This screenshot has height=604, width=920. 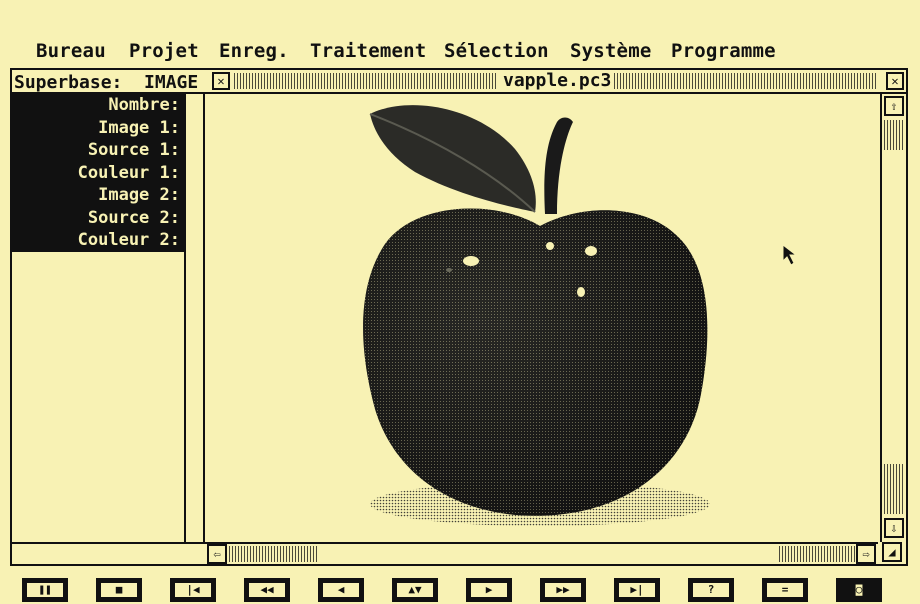 What do you see at coordinates (541, 553) in the screenshot?
I see `horizontal-scrollbar: ⇦ ⇨` at bounding box center [541, 553].